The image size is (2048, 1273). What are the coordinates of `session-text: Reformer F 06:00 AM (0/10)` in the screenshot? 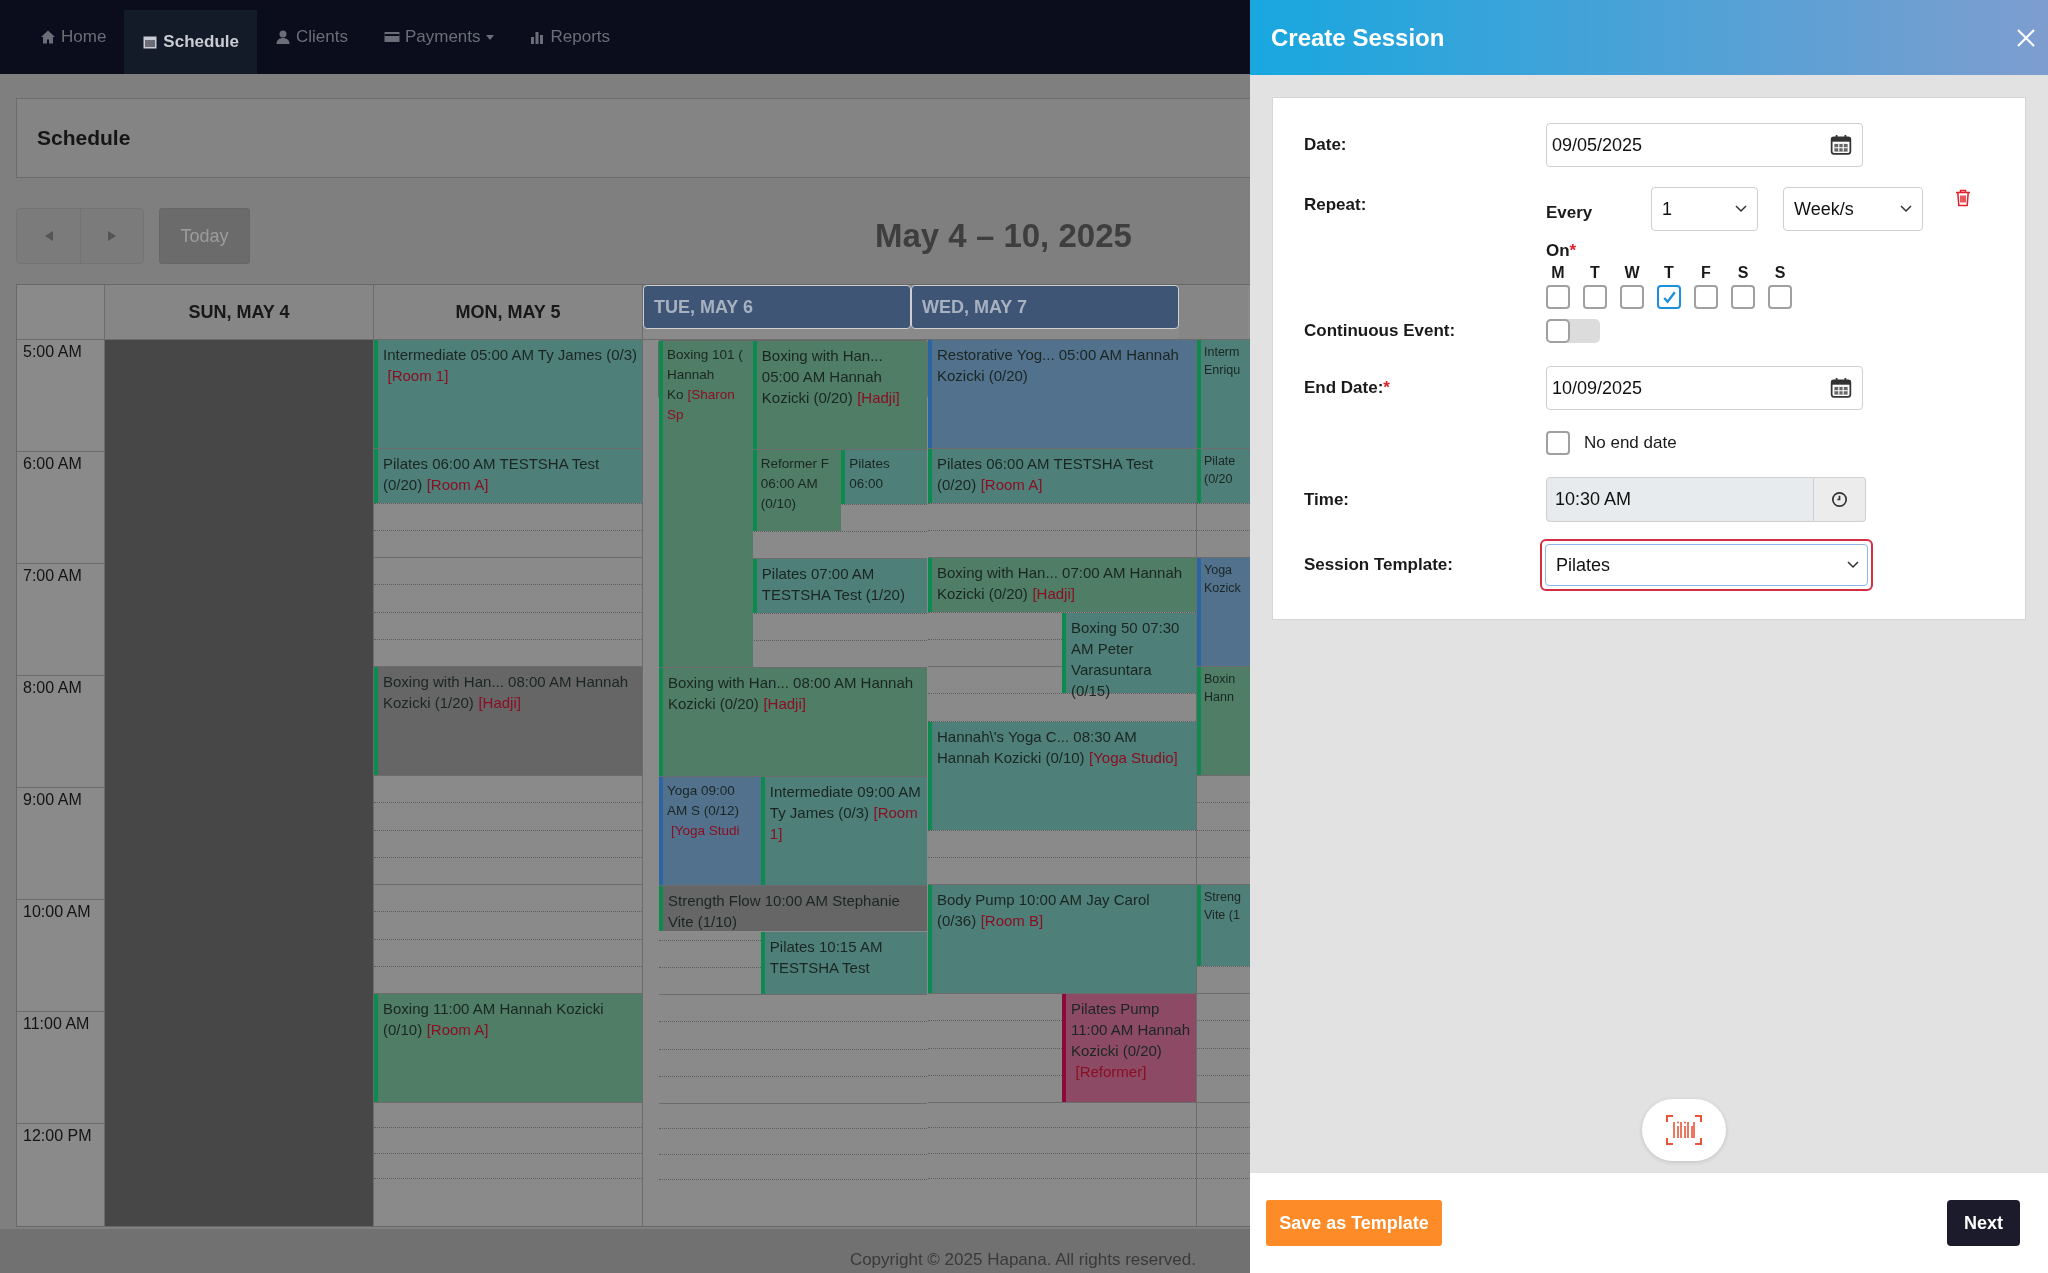 It's located at (795, 484).